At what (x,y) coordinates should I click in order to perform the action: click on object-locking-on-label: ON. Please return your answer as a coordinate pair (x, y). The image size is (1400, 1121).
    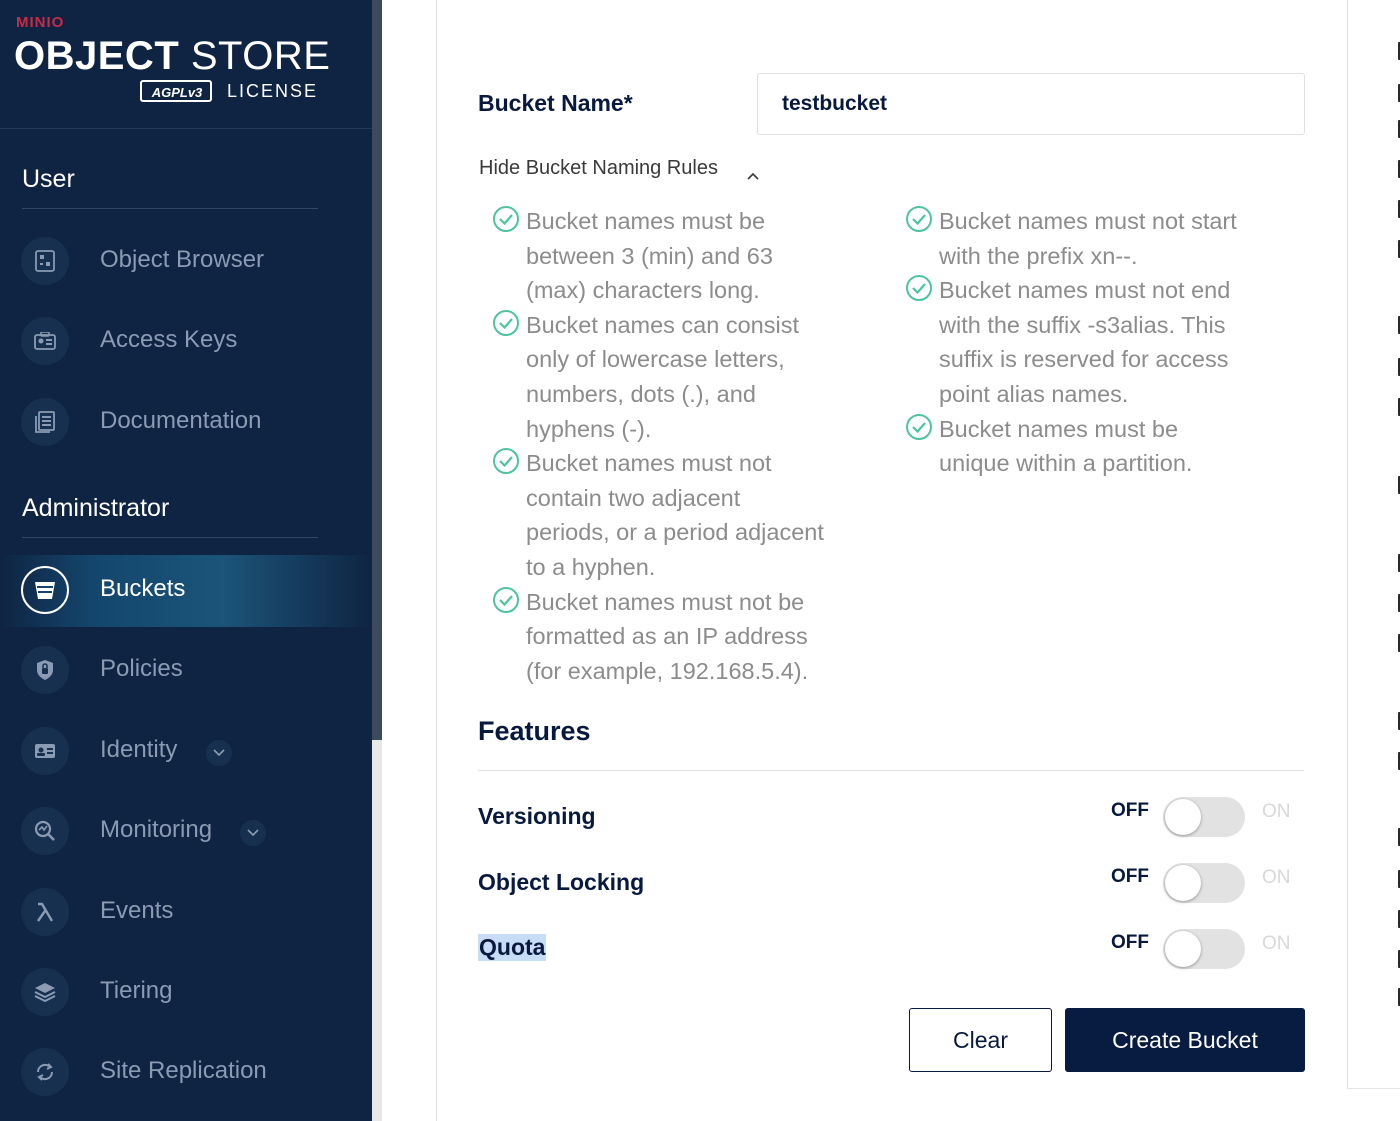
    Looking at the image, I should click on (1276, 877).